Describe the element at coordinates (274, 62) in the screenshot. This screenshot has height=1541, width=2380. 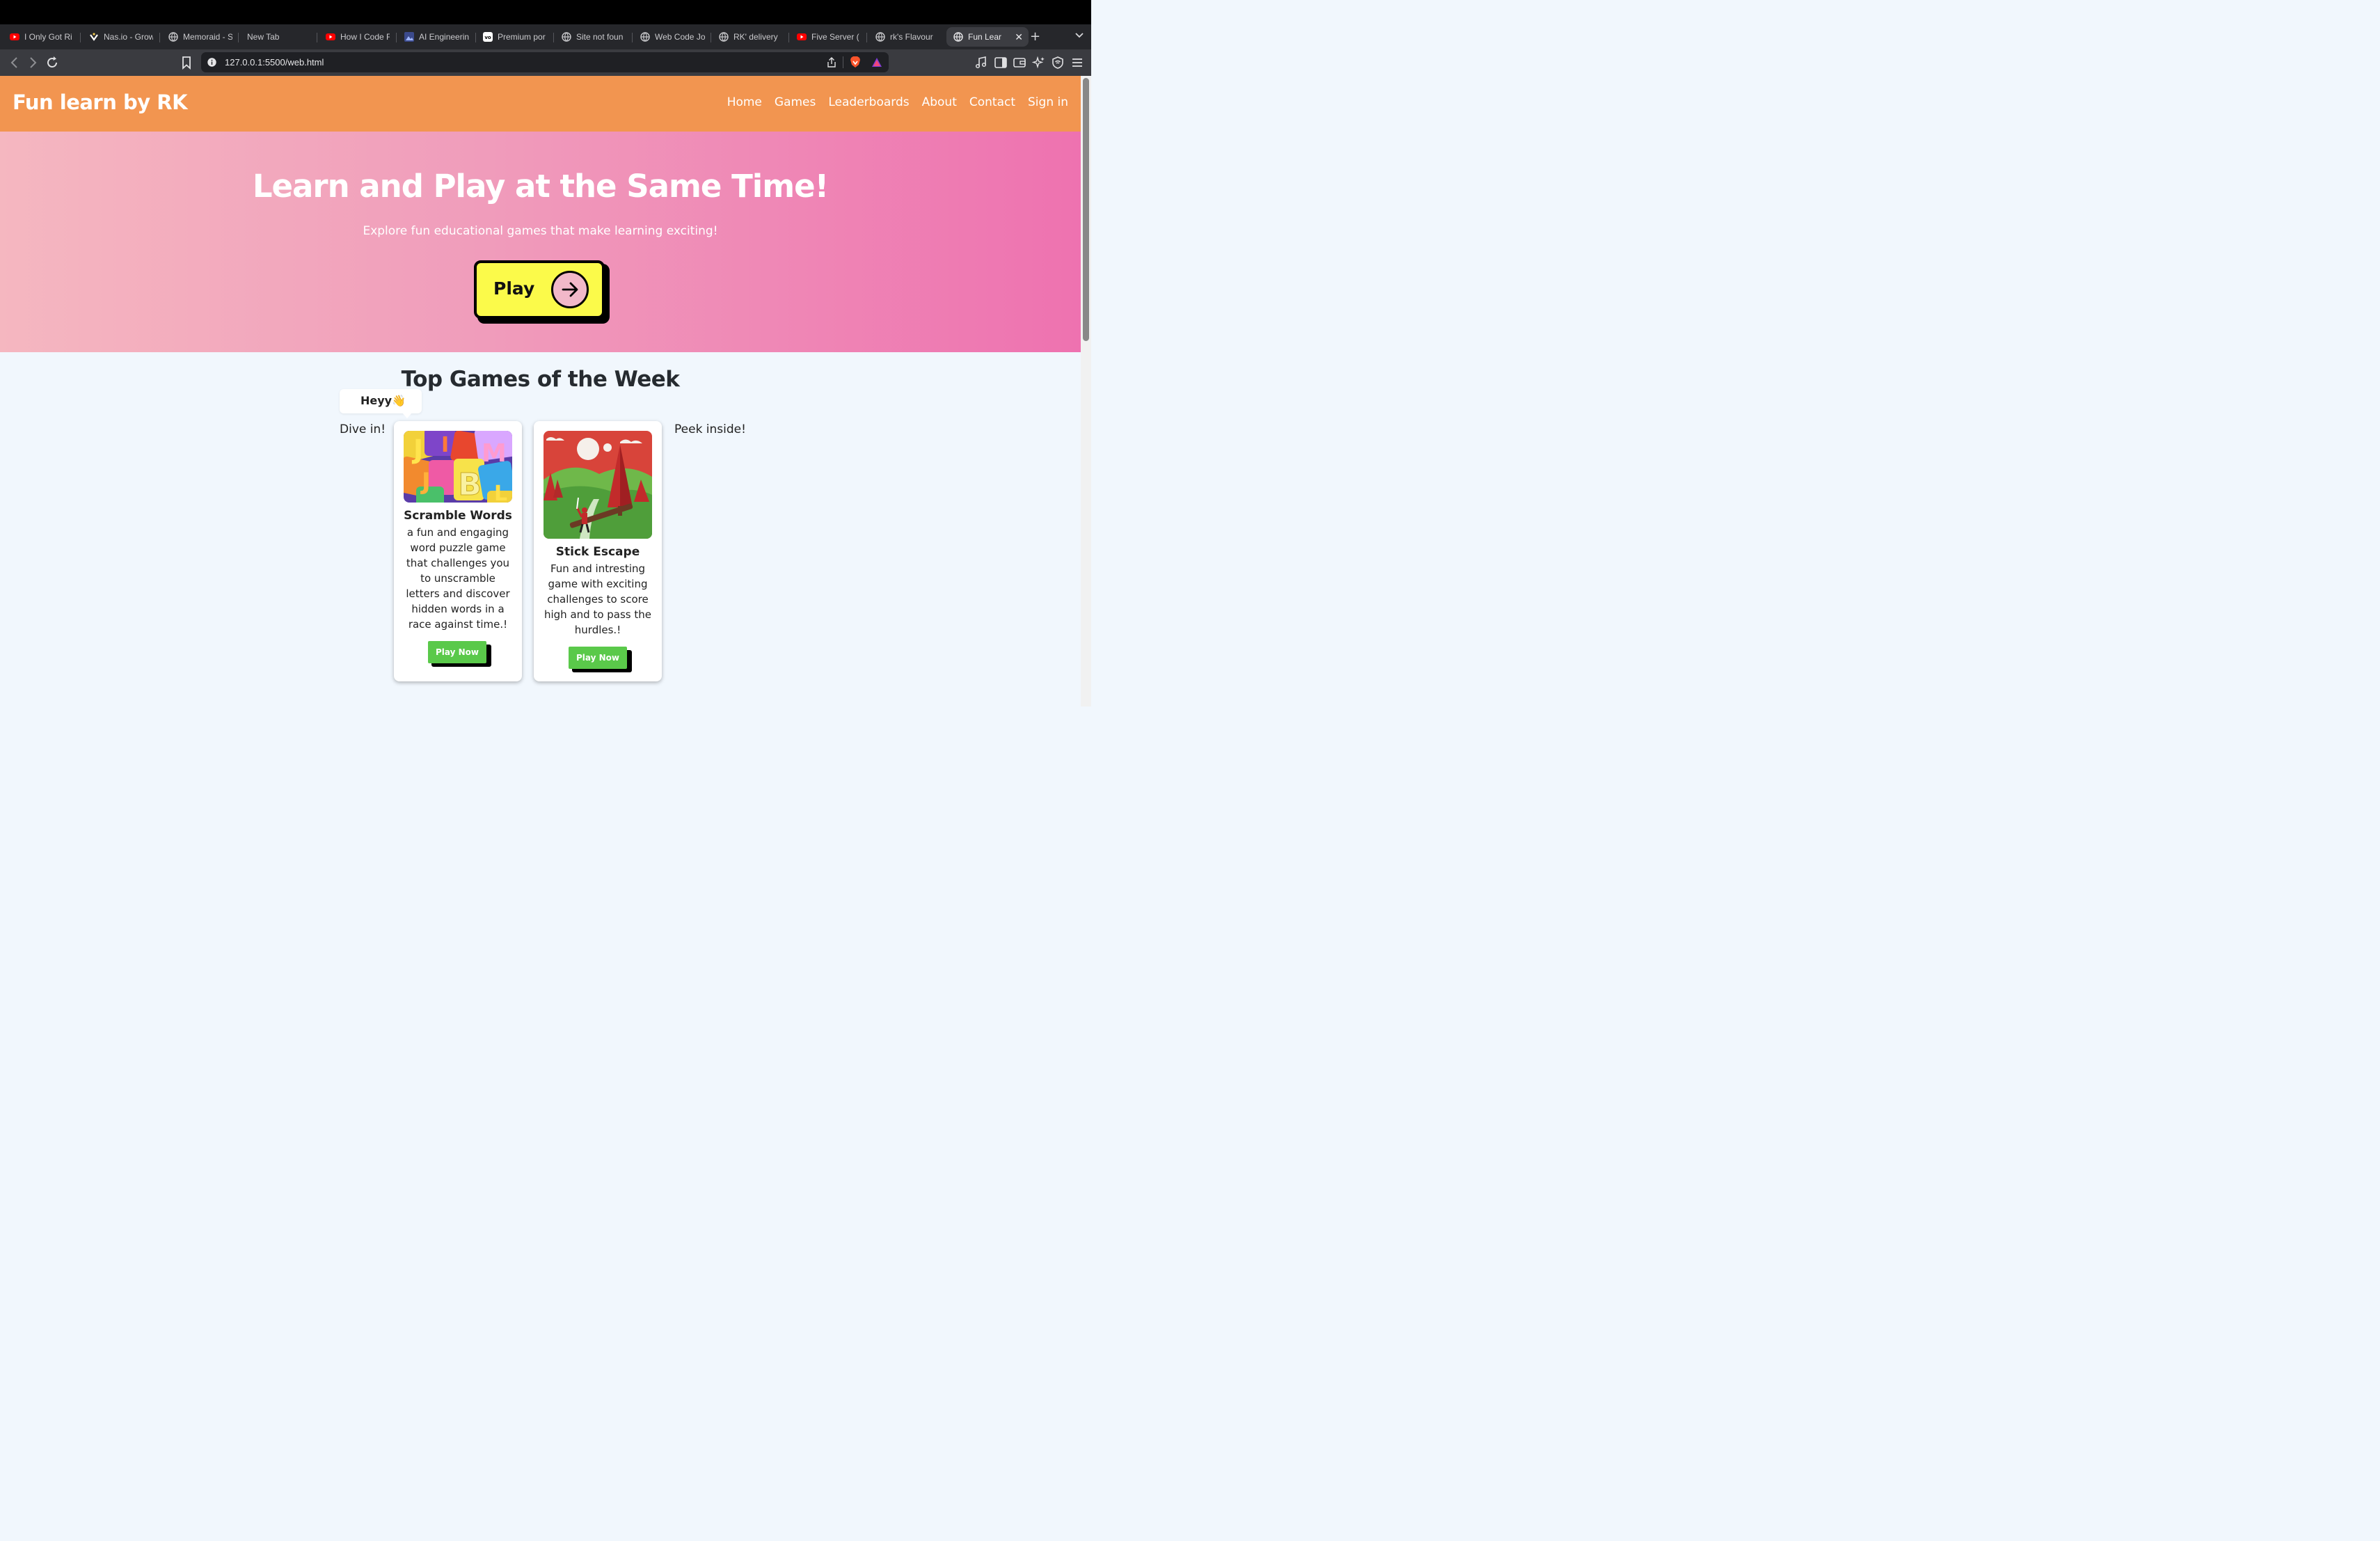
I see `url-text: 127.0.0.1:5500/web.html` at that location.